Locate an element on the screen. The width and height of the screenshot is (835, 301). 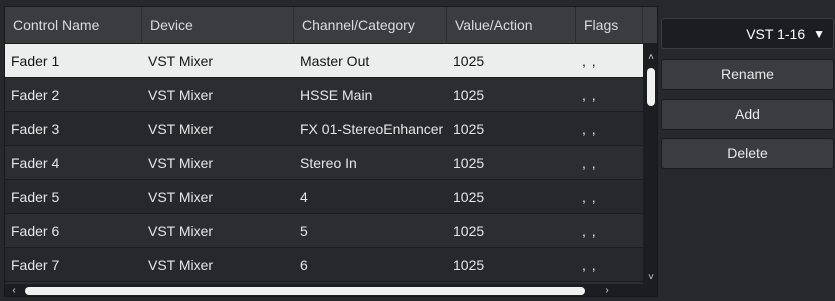
cell-channel-category: 6 is located at coordinates (304, 265).